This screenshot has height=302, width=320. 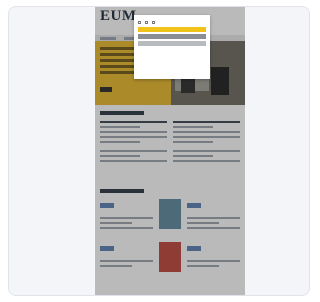 What do you see at coordinates (172, 36) in the screenshot?
I see `accept-selected-button` at bounding box center [172, 36].